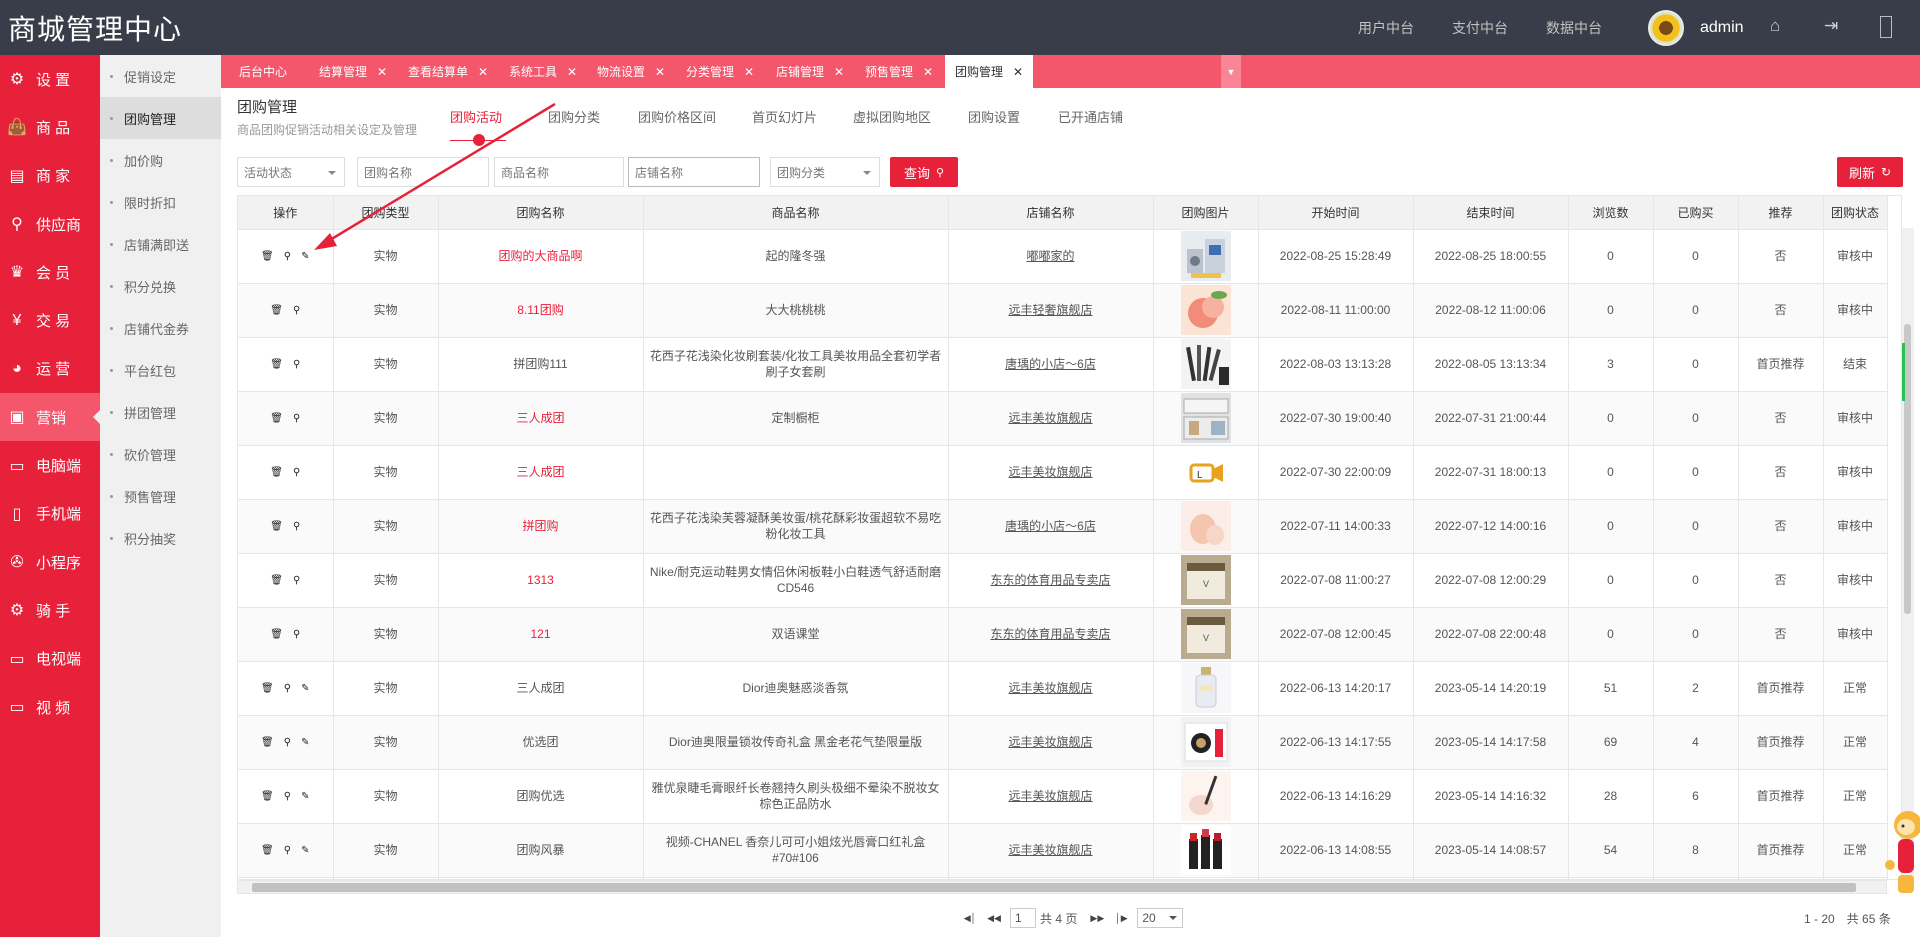 The width and height of the screenshot is (1920, 937). I want to click on tab-1: 结算管理 ✕, so click(353, 71).